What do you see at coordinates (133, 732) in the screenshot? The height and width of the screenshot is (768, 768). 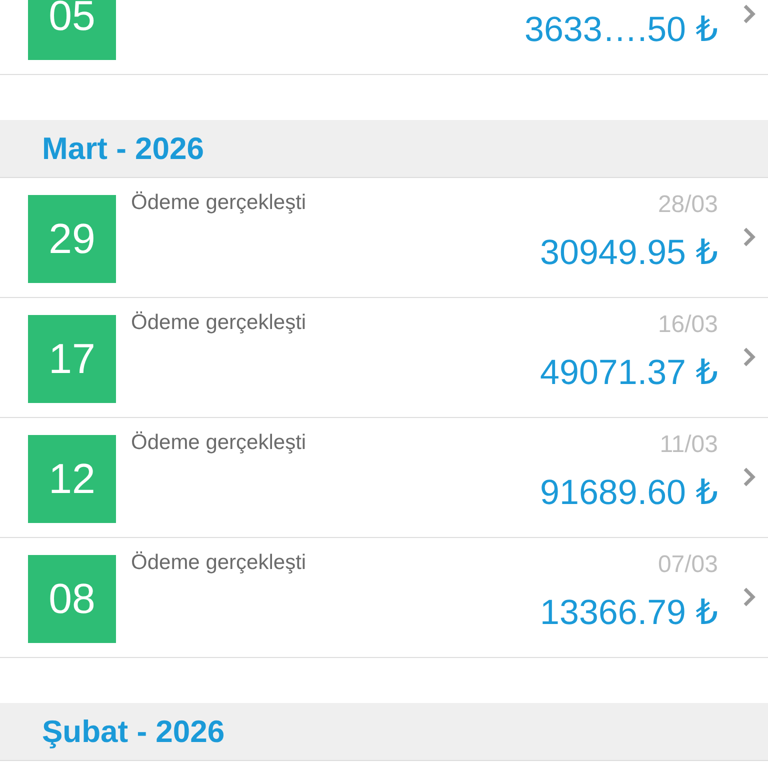 I see `month-title: Şubat - 2026` at bounding box center [133, 732].